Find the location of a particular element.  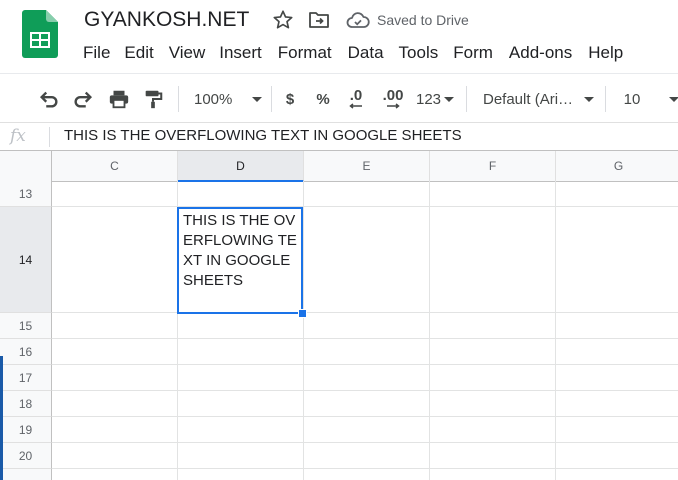

row-header-19: 19 is located at coordinates (26, 430).